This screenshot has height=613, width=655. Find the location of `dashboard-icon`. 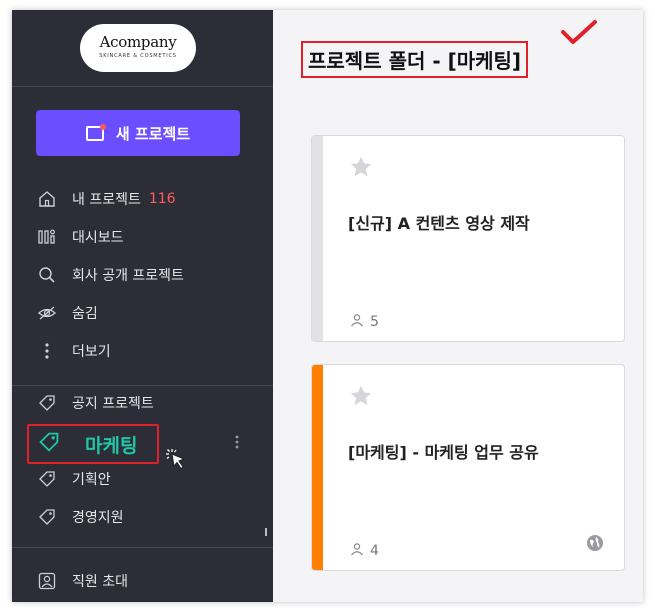

dashboard-icon is located at coordinates (47, 237).